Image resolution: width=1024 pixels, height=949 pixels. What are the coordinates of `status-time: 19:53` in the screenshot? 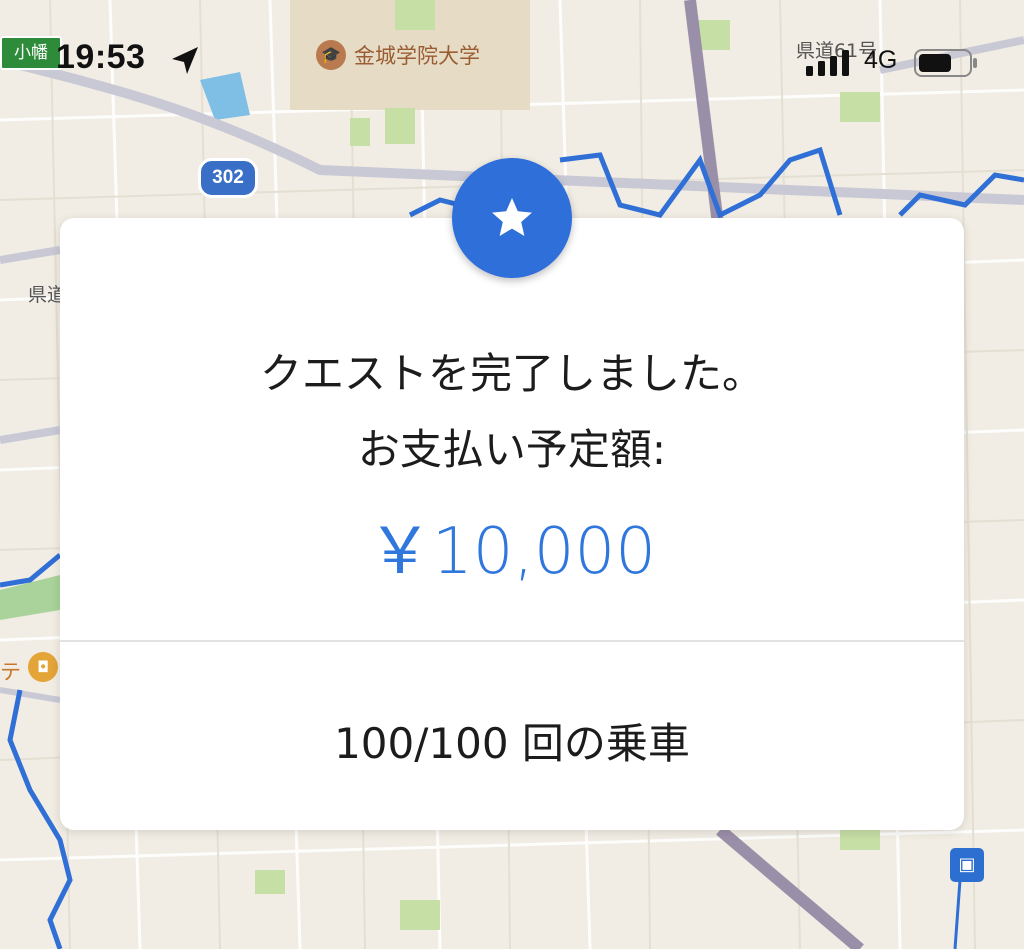 It's located at (101, 57).